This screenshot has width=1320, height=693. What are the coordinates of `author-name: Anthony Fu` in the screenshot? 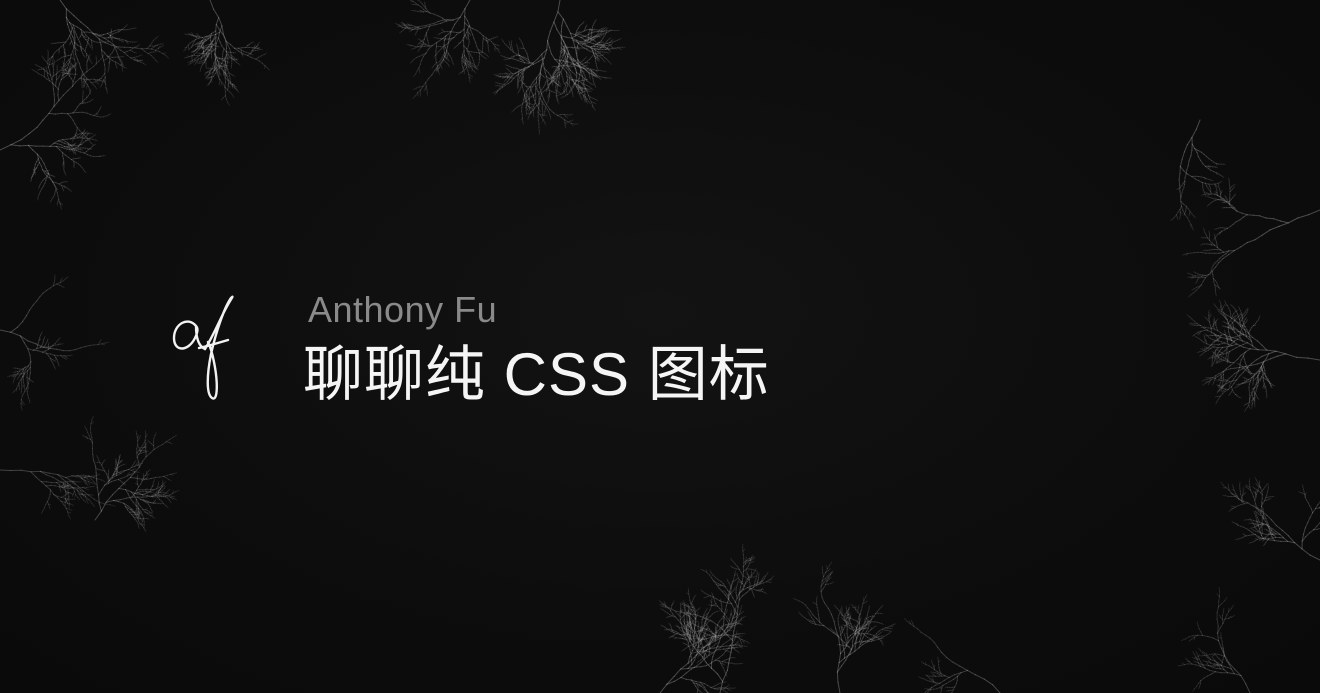 It's located at (403, 309).